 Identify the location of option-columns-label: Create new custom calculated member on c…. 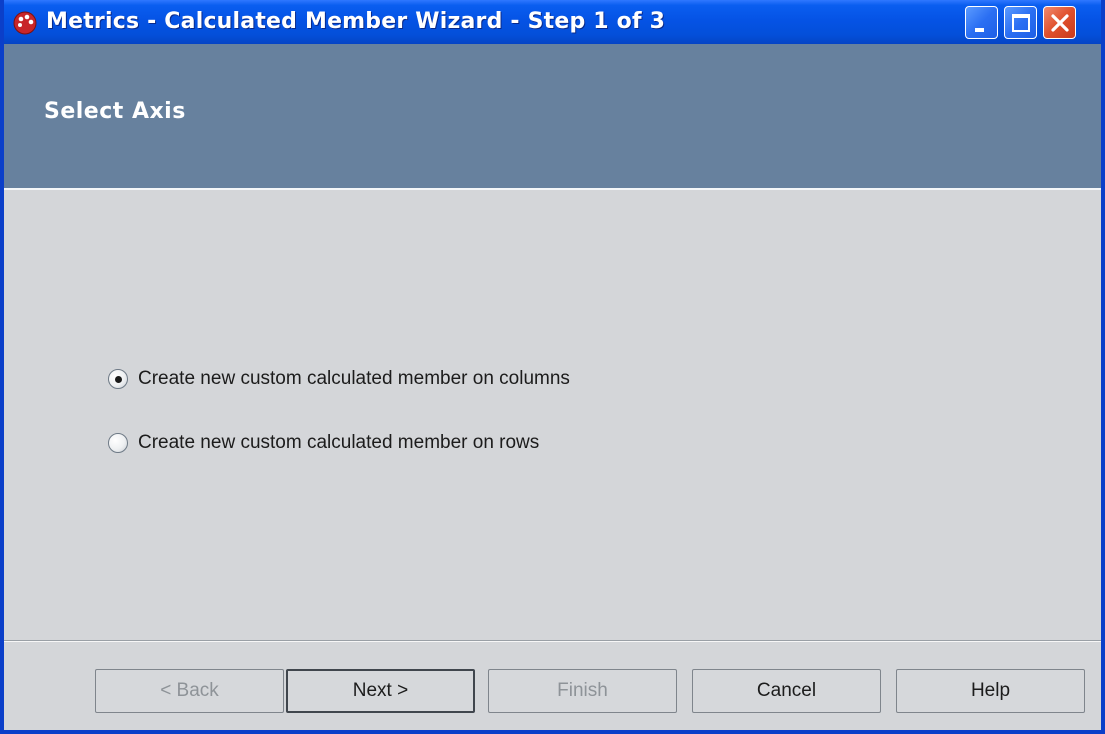
(354, 379).